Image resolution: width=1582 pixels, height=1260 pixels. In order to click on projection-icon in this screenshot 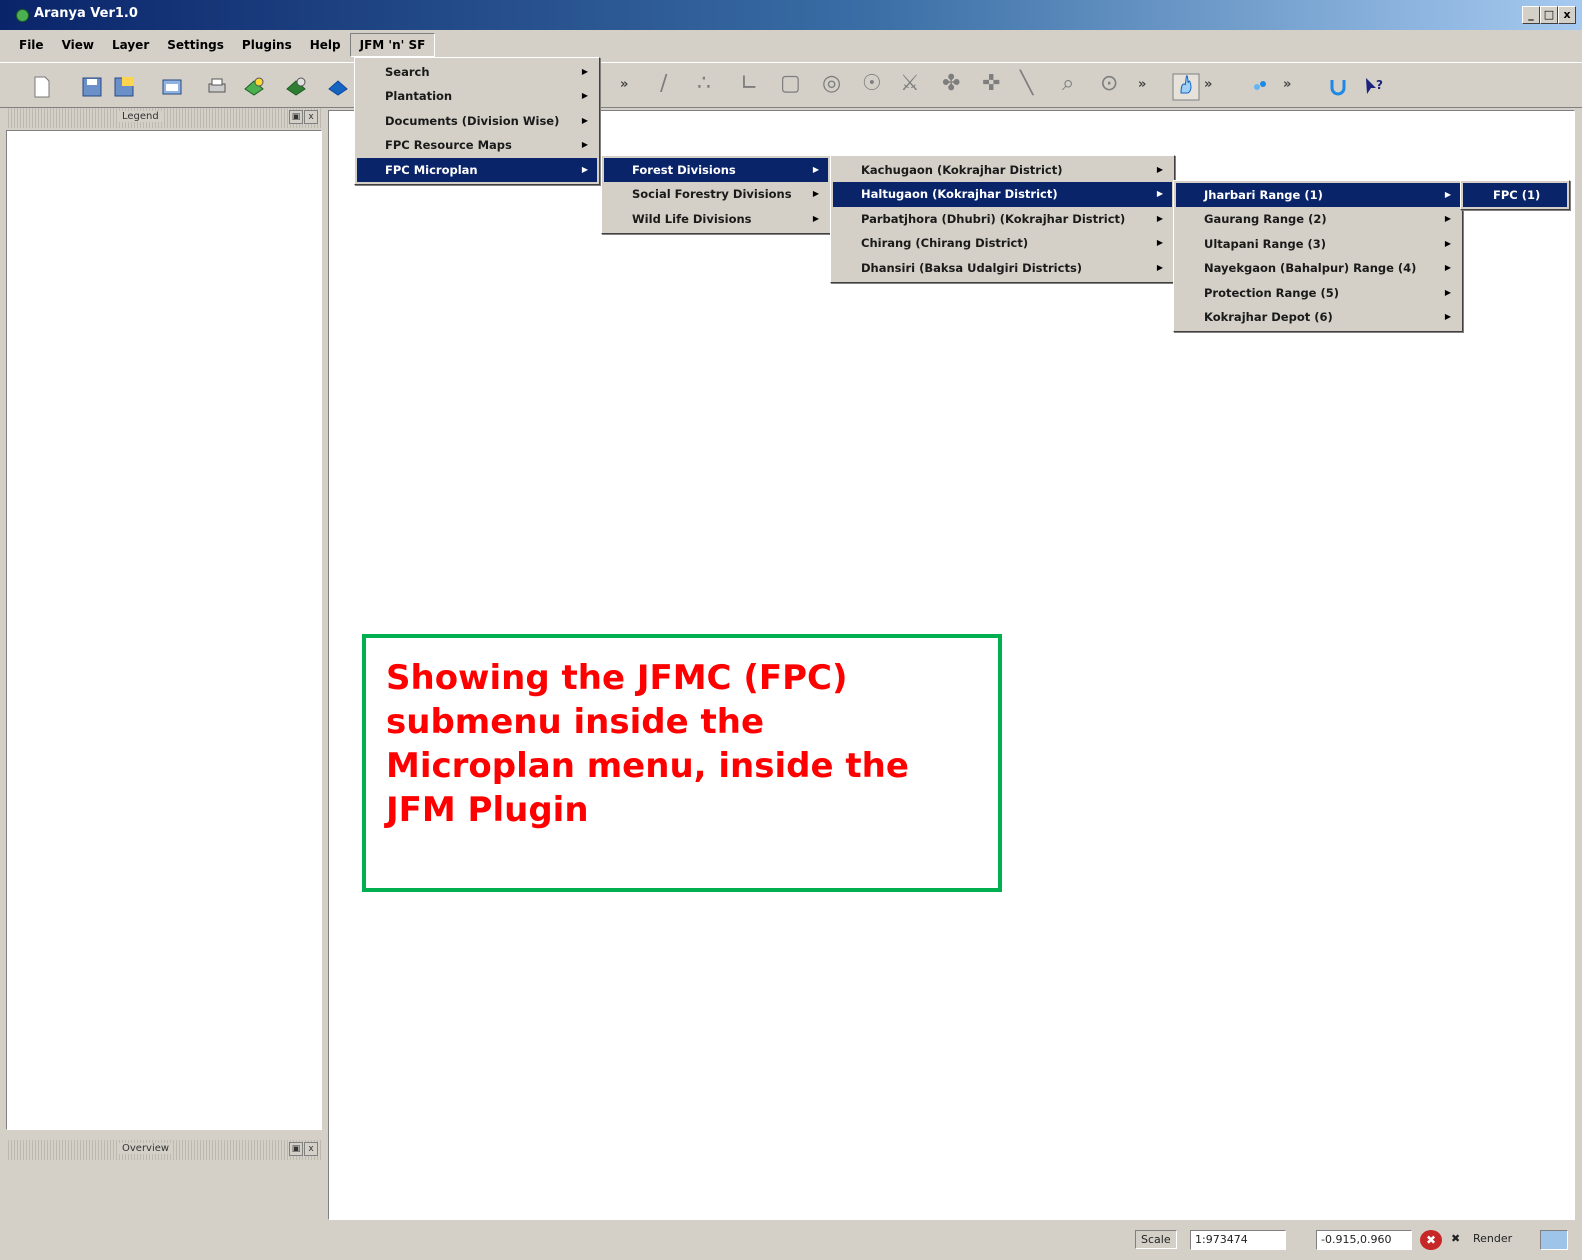, I will do `click(1554, 1240)`.